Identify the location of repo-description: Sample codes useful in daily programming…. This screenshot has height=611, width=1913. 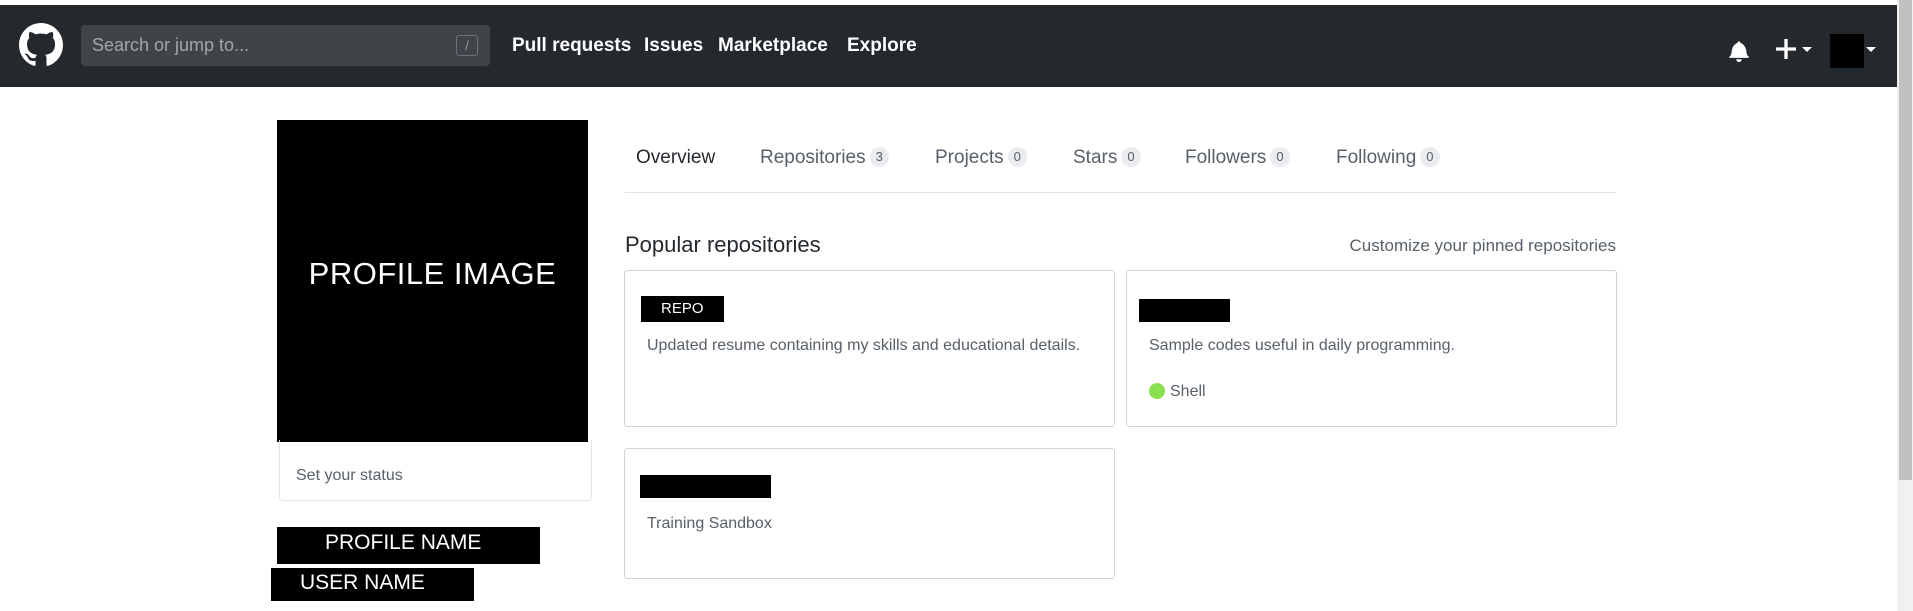
(1302, 345).